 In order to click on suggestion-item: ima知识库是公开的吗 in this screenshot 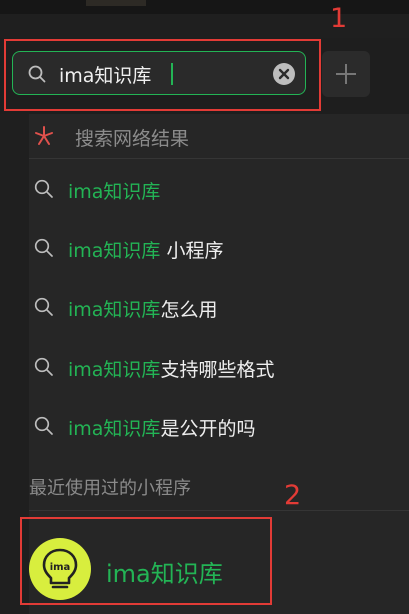, I will do `click(219, 427)`.